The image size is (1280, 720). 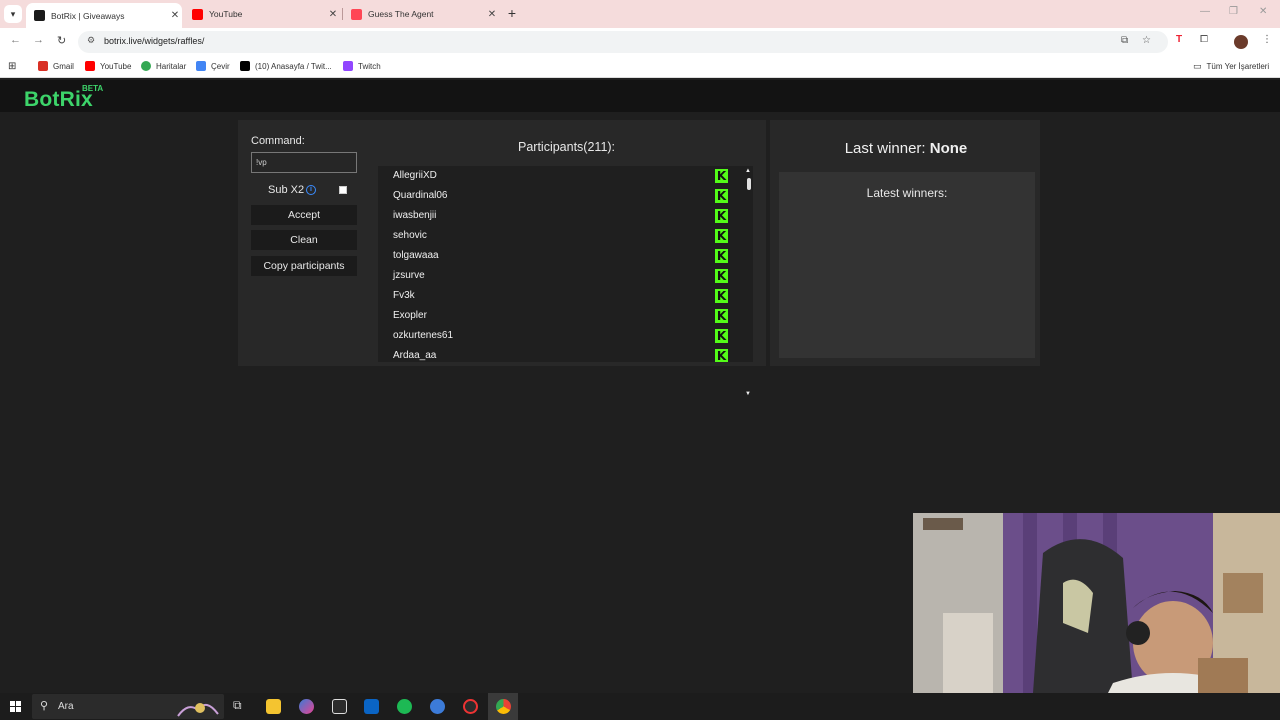 What do you see at coordinates (558, 296) in the screenshot?
I see `list-item: Fv3k K` at bounding box center [558, 296].